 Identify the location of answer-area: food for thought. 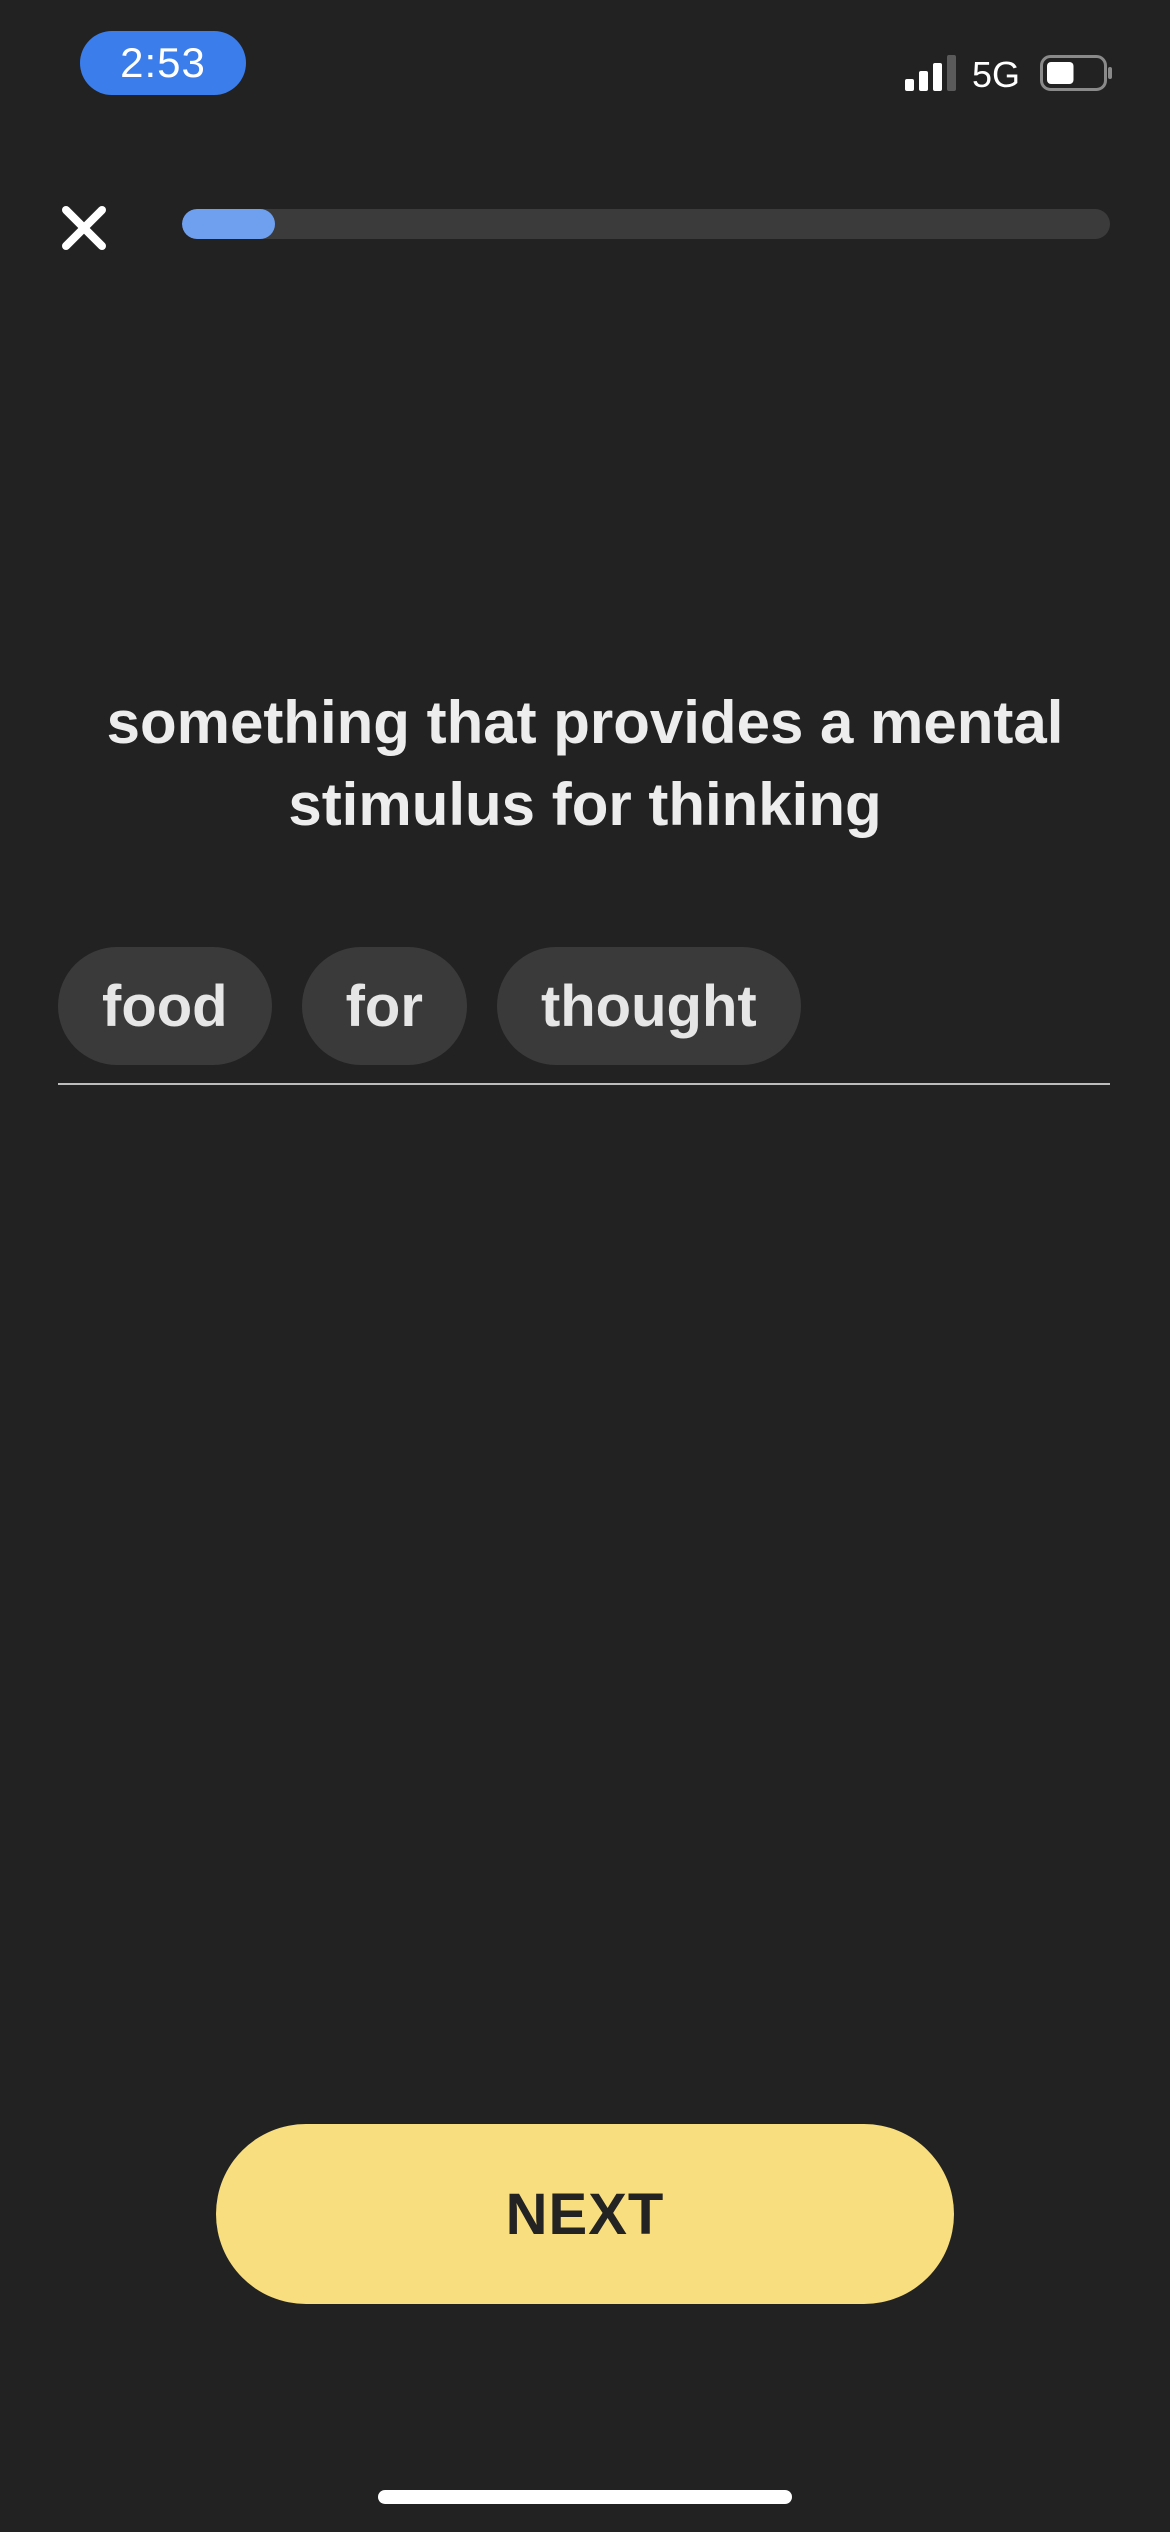
(584, 1016).